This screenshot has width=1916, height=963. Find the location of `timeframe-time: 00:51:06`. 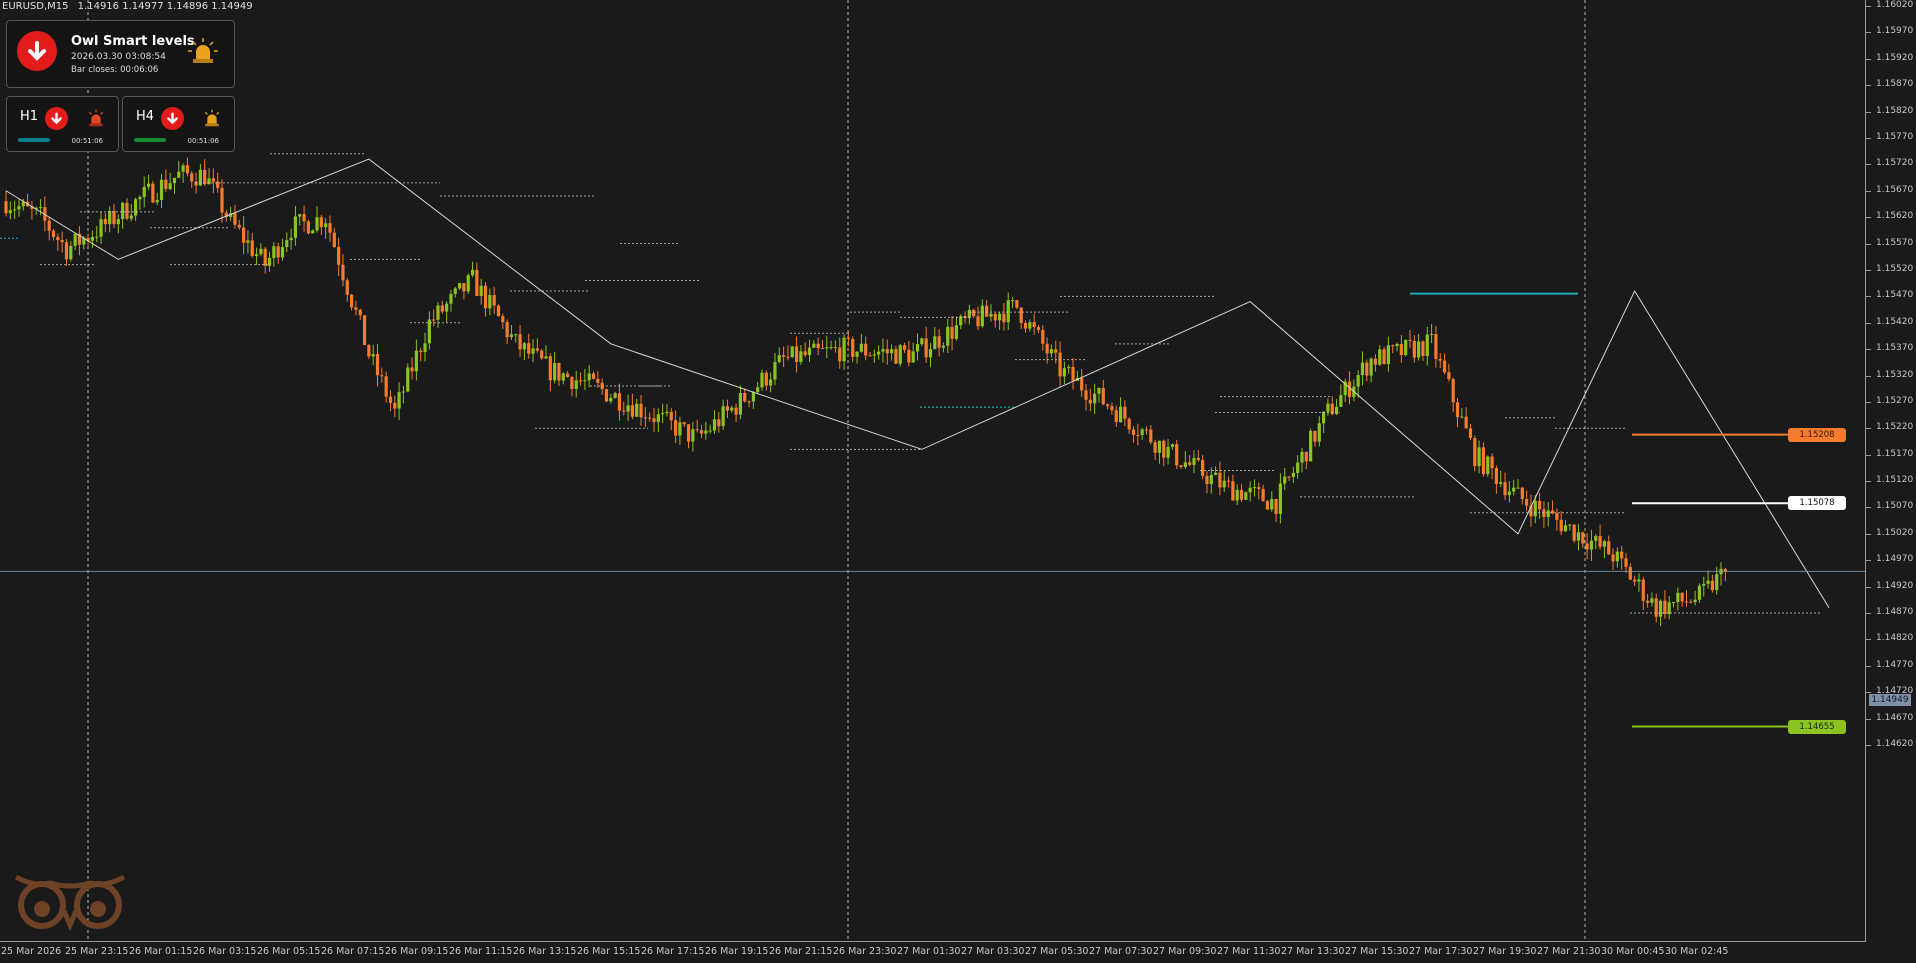

timeframe-time: 00:51:06 is located at coordinates (203, 141).